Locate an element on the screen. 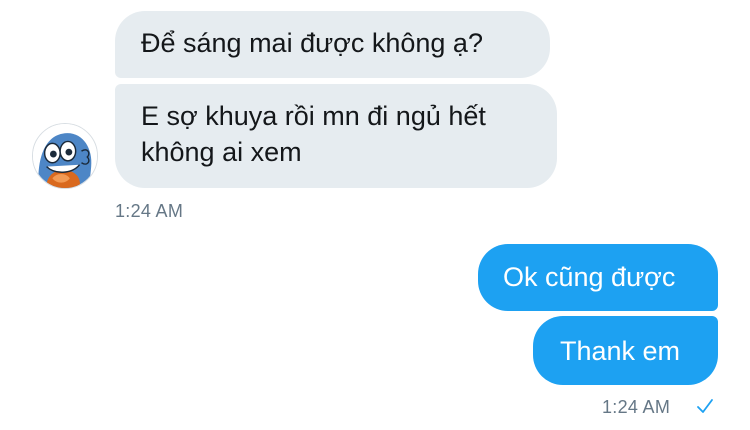 This screenshot has height=430, width=750. sent-message-bubble: Ok cũng được is located at coordinates (598, 277).